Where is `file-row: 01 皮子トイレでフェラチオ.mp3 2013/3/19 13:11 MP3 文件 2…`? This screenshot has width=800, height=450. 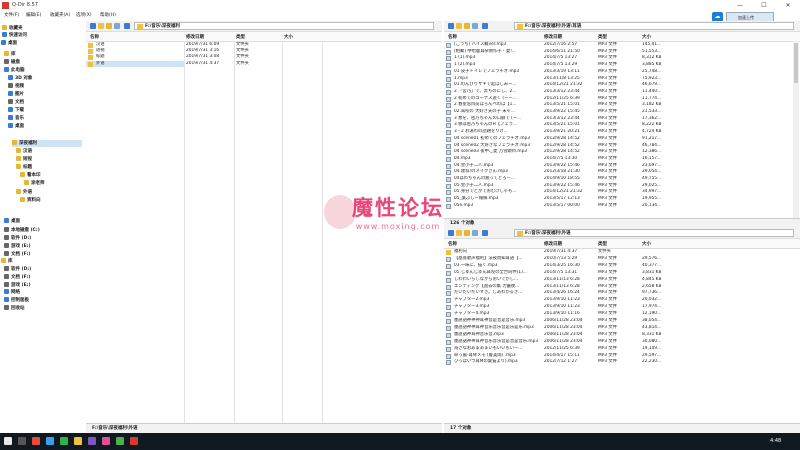
file-row: 01 皮子トイレでフェラチオ.mp3 2013/3/19 13:11 MP3 文件 2… is located at coordinates (618, 72).